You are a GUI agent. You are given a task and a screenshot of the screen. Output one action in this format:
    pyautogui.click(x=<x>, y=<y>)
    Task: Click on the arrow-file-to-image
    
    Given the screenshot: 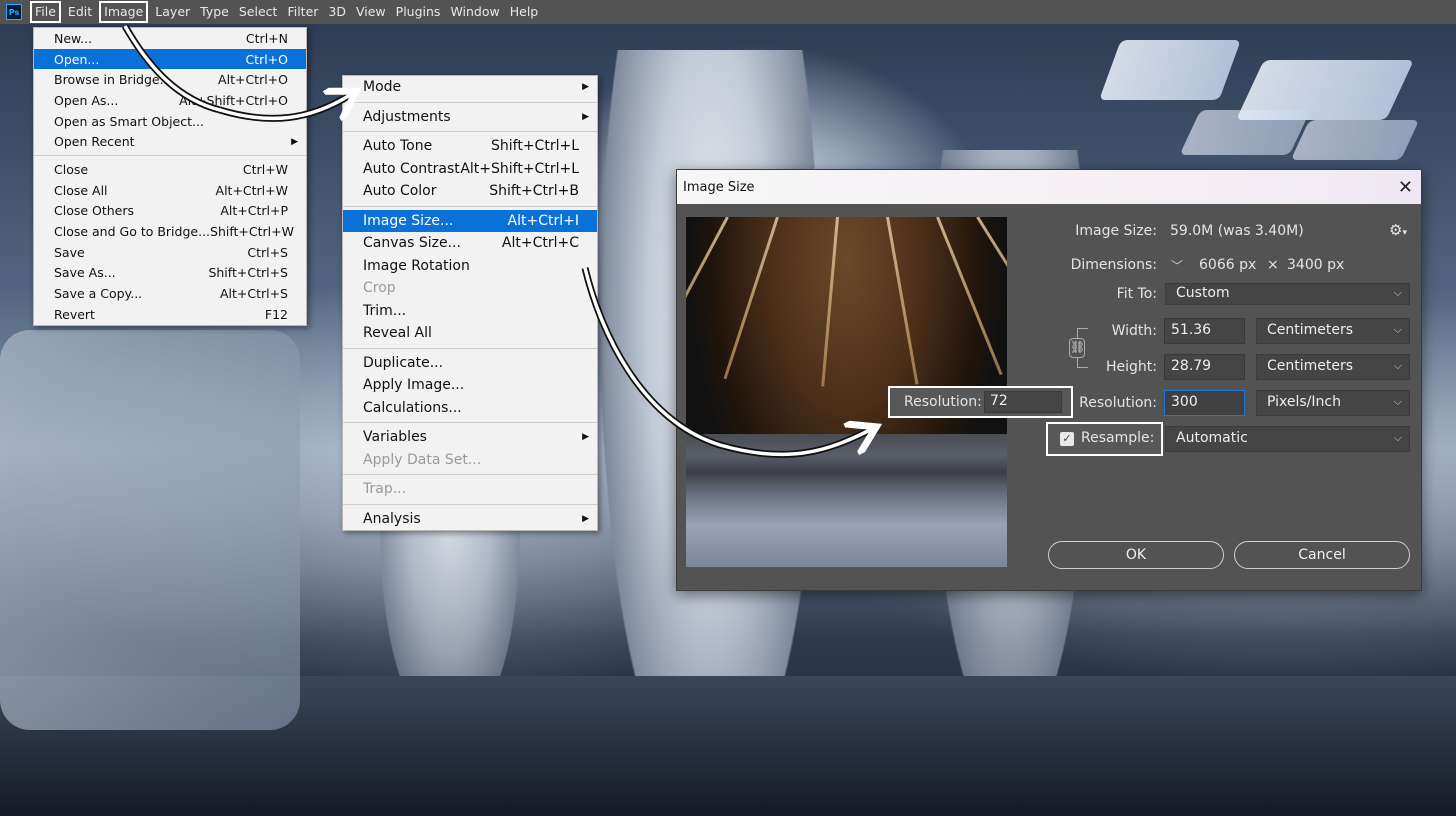 What is the action you would take?
    pyautogui.click(x=235, y=73)
    